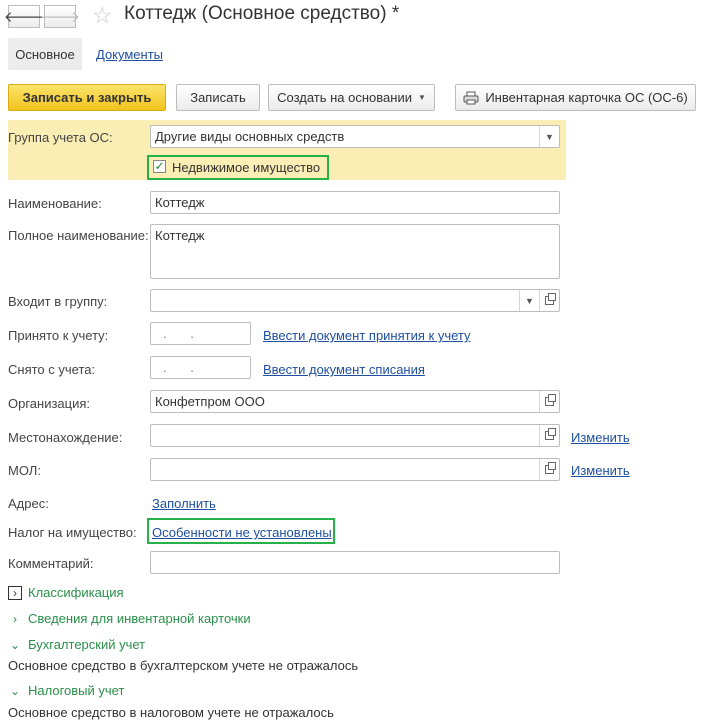  What do you see at coordinates (355, 401) in the screenshot?
I see `organization-field: Конфетпром ООО` at bounding box center [355, 401].